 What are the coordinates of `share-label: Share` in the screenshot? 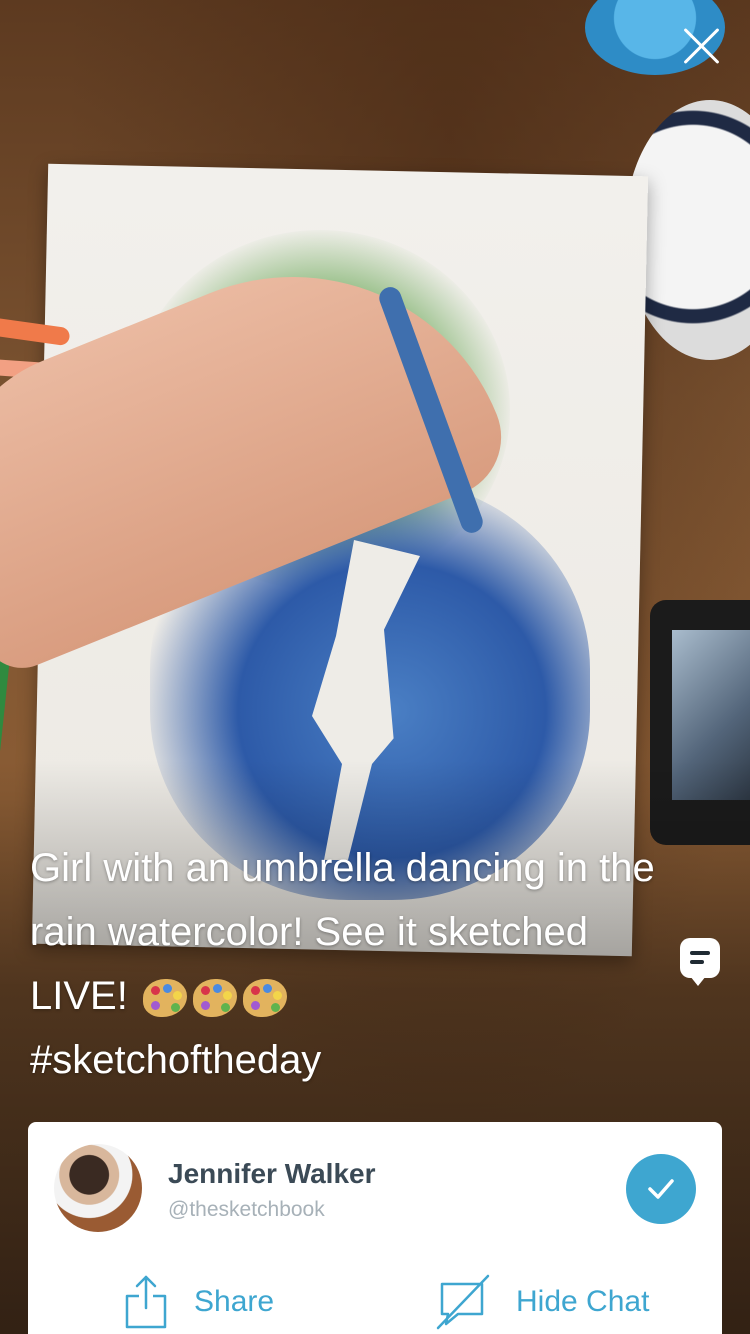 It's located at (234, 1301).